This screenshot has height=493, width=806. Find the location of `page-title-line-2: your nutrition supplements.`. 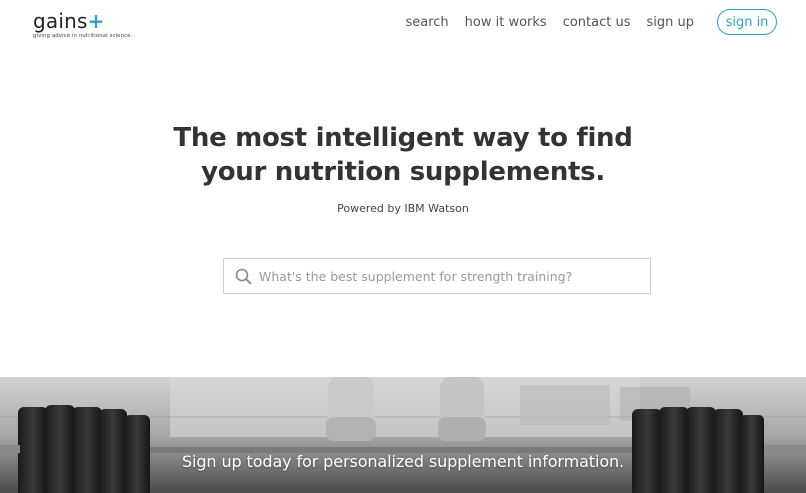

page-title-line-2: your nutrition supplements. is located at coordinates (403, 172).